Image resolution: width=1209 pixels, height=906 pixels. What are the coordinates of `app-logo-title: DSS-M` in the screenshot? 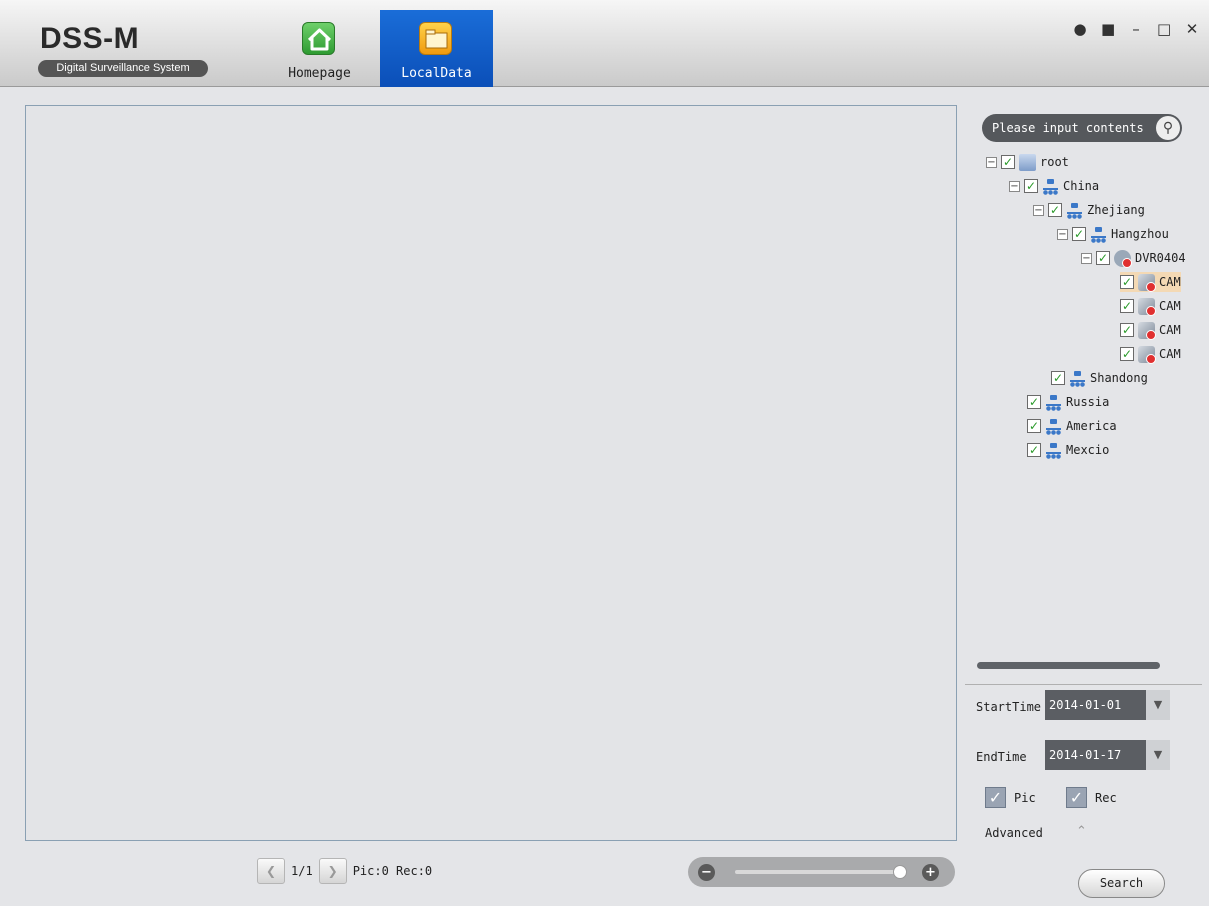 It's located at (90, 38).